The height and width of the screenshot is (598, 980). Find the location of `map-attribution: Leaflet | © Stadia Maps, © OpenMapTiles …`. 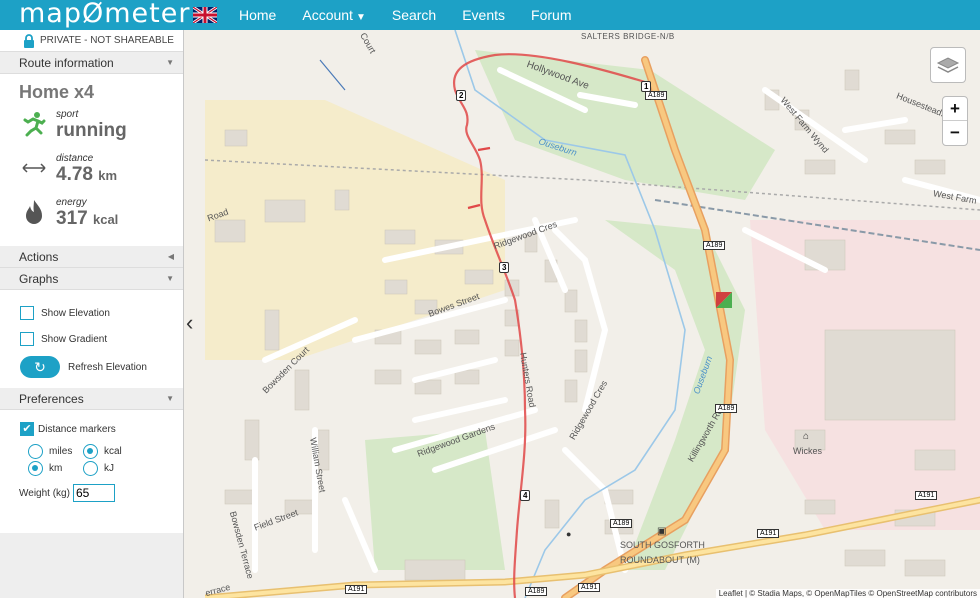

map-attribution: Leaflet | © Stadia Maps, © OpenMapTiles … is located at coordinates (847, 593).